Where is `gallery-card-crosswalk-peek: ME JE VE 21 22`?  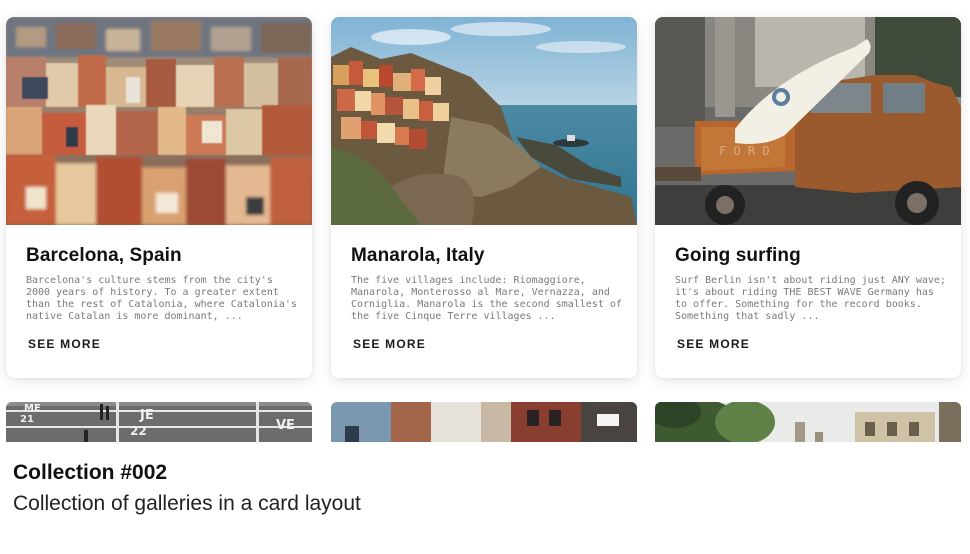
gallery-card-crosswalk-peek: ME JE VE 21 22 is located at coordinates (159, 422).